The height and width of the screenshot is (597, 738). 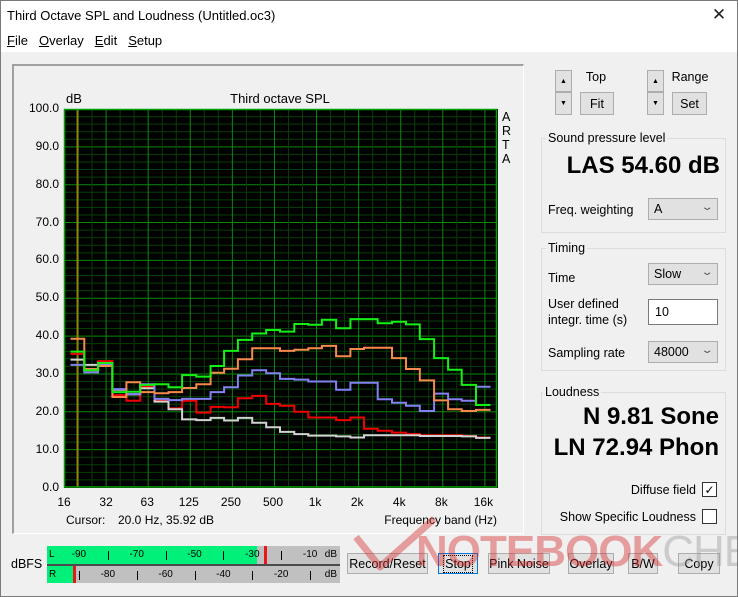 I want to click on record-reset-button: Record/Reset, so click(x=387, y=563).